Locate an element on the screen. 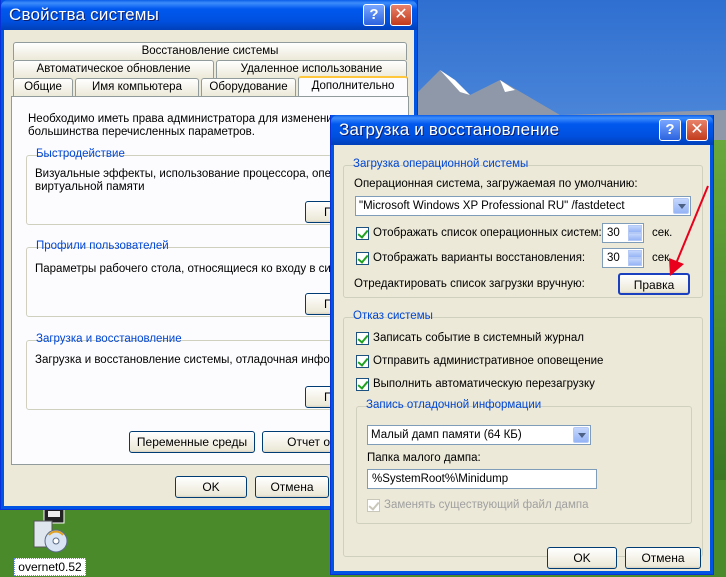 This screenshot has height=577, width=726. dialog-title: Загрузка и восстановление is located at coordinates (449, 129).